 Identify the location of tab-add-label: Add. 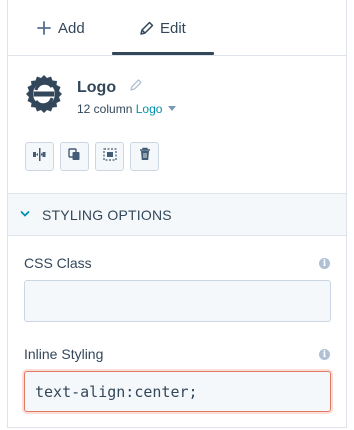
(71, 28).